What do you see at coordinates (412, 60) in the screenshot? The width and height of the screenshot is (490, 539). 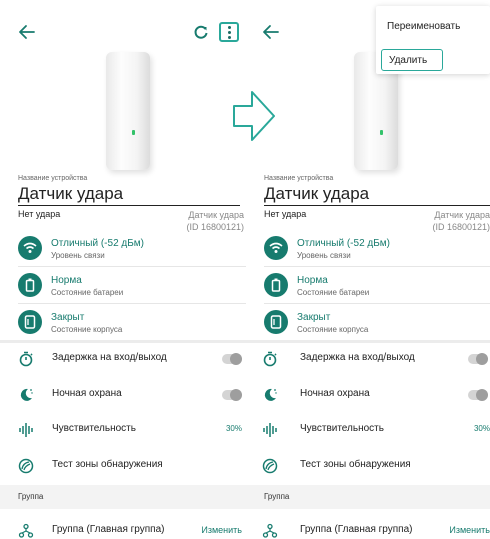 I see `menu-item-delete: Удалить` at bounding box center [412, 60].